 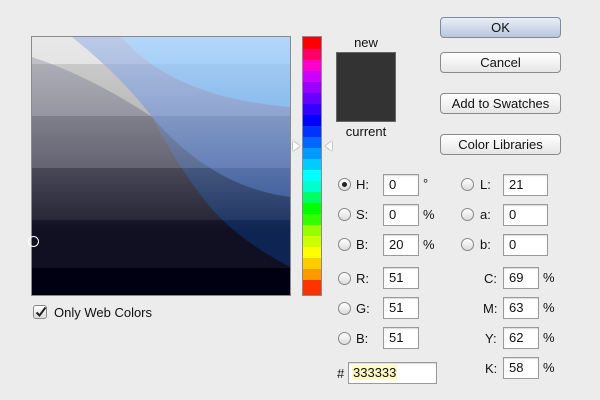 What do you see at coordinates (328, 146) in the screenshot?
I see `hue-marker-right-icon` at bounding box center [328, 146].